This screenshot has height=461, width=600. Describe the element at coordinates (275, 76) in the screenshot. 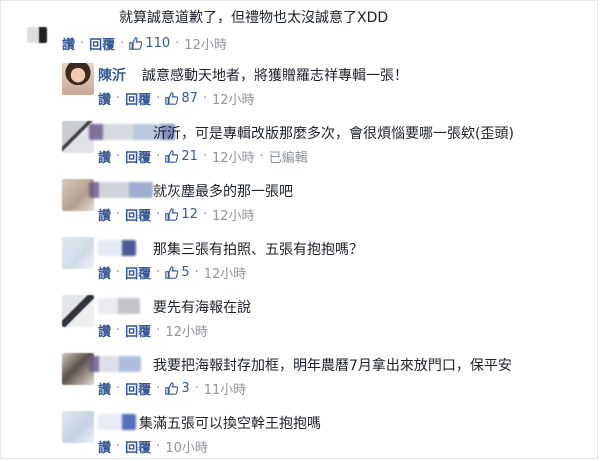

I see `comment-text: 誠意感動天地者，將獲贈羅志祥專輯一張！` at that location.